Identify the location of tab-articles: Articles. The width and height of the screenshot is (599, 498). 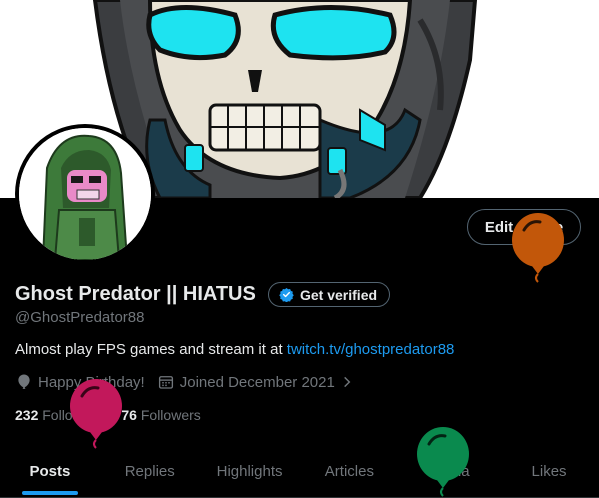
(349, 471).